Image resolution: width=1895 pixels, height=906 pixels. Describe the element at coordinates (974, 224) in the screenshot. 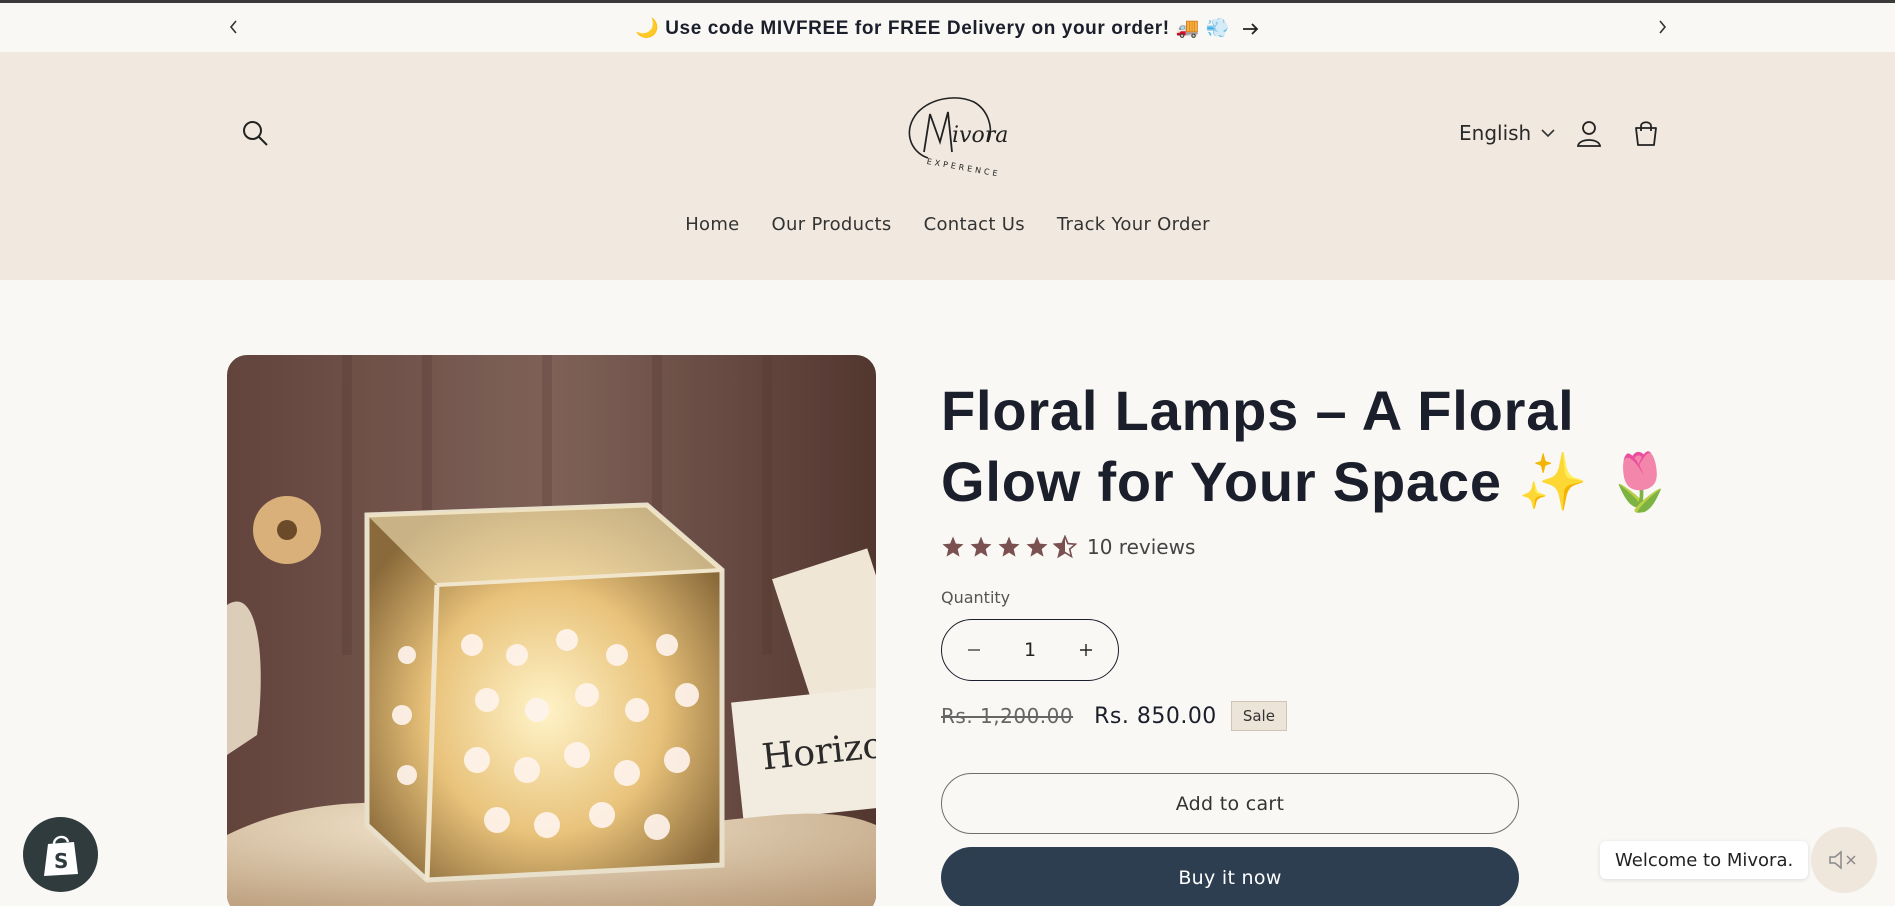

I see `nav-contact-us: Contact Us` at that location.